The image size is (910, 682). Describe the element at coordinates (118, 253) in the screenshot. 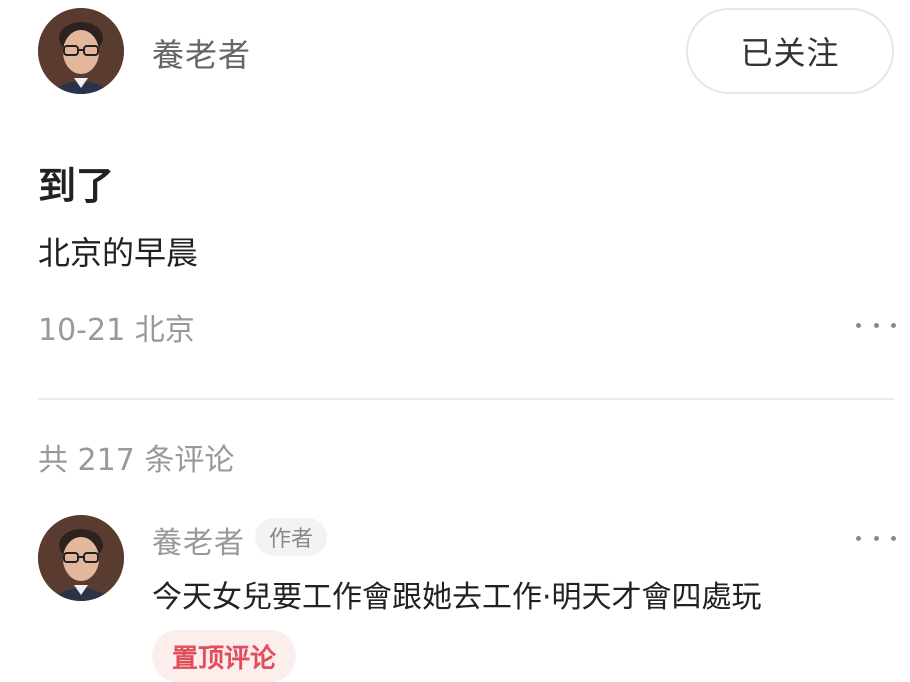

I see `post-body: 北京的早晨` at that location.